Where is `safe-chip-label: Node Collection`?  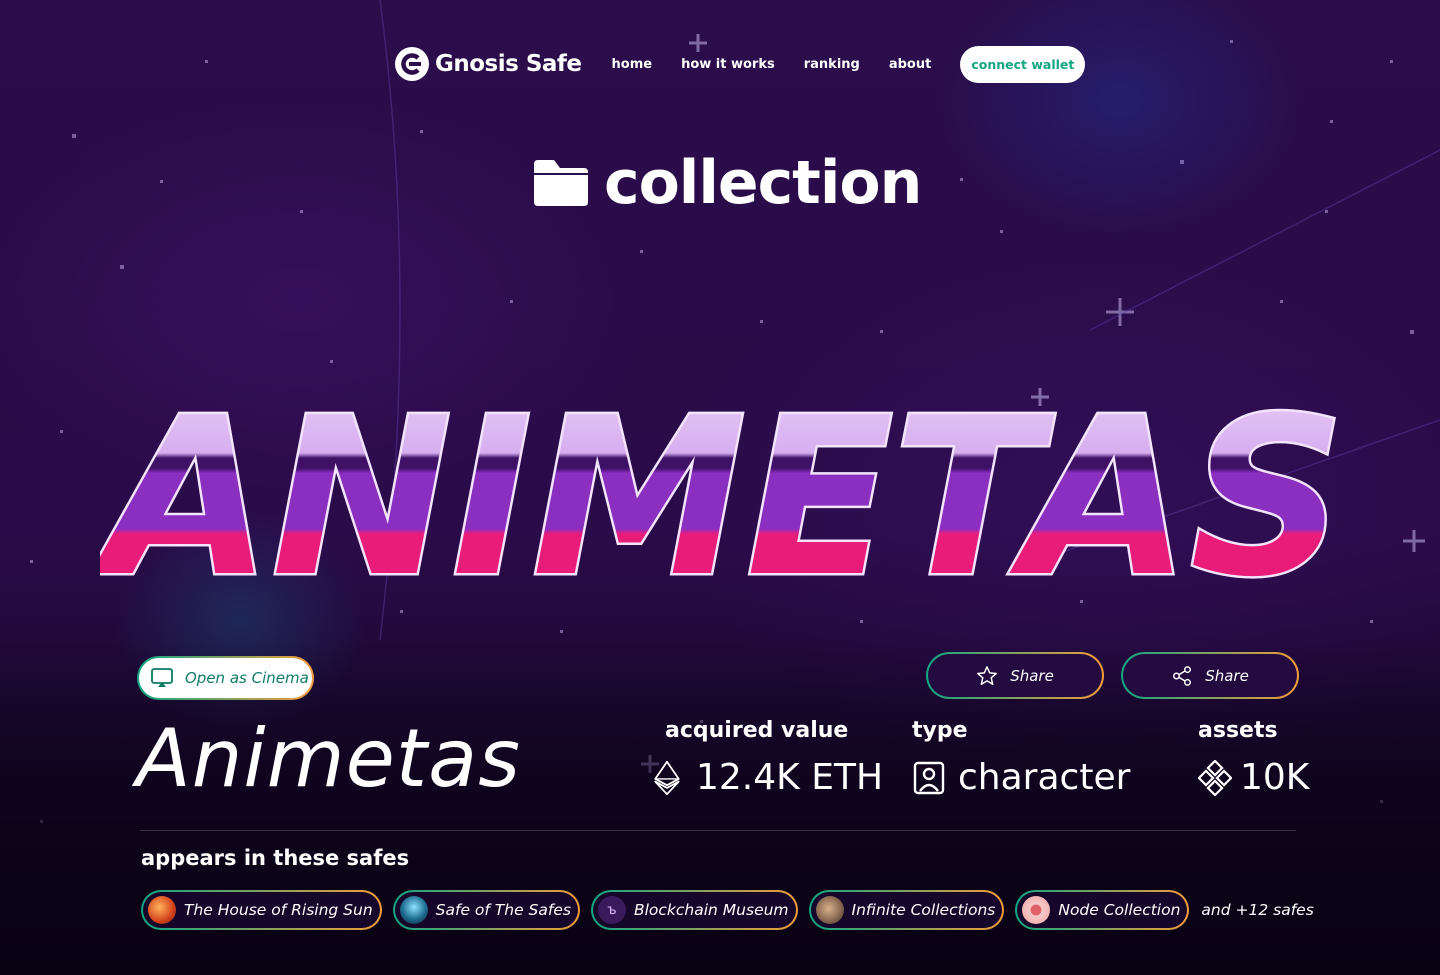
safe-chip-label: Node Collection is located at coordinates (1119, 910).